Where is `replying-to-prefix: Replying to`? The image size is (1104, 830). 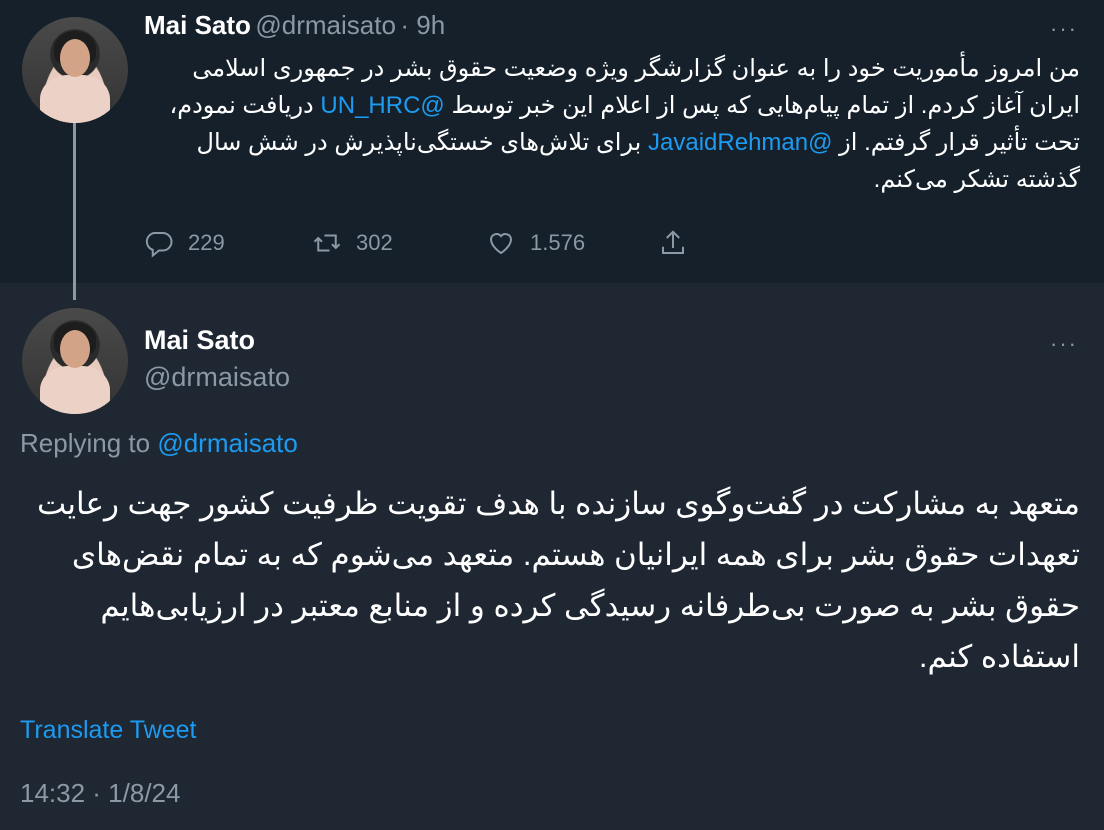
replying-to-prefix: Replying to is located at coordinates (89, 443).